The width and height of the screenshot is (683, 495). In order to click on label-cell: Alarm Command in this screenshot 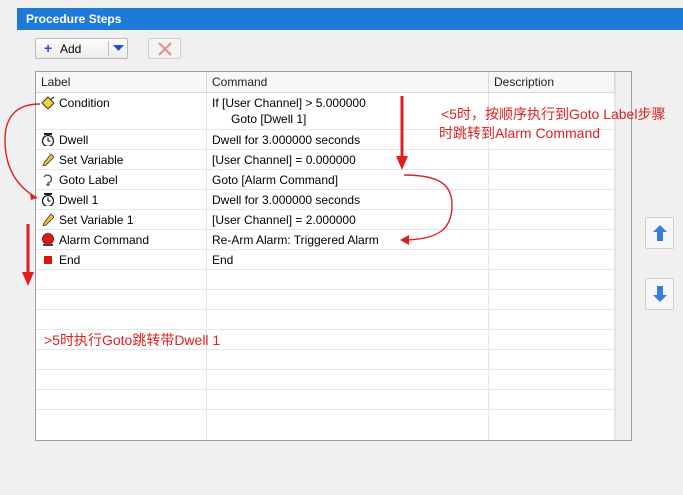, I will do `click(121, 239)`.